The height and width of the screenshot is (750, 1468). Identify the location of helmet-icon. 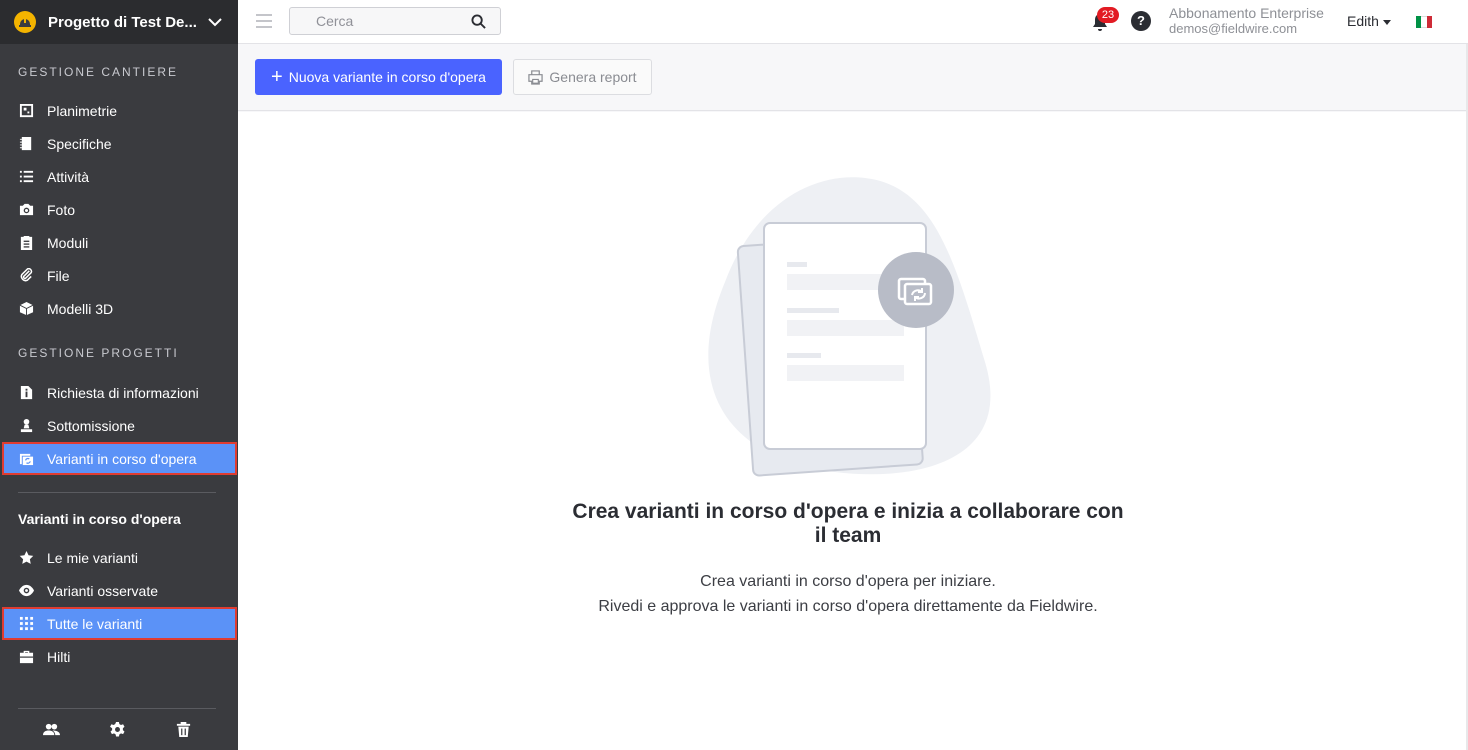
(25, 22).